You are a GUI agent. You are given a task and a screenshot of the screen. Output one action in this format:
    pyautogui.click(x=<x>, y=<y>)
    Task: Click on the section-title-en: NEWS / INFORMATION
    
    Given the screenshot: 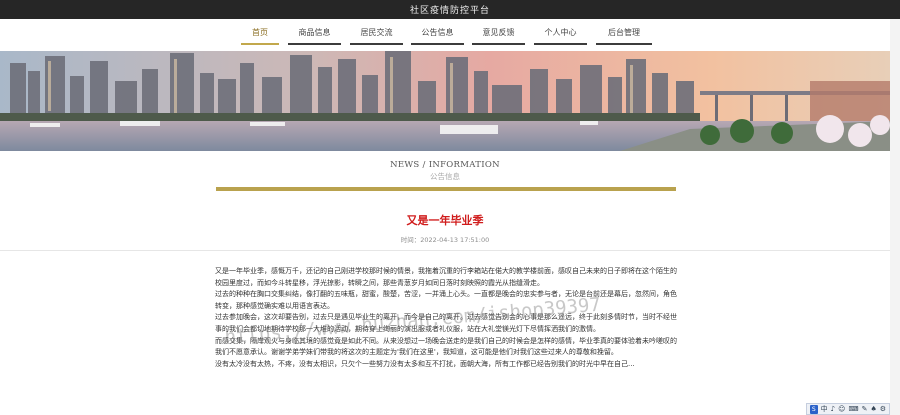 What is the action you would take?
    pyautogui.click(x=445, y=165)
    